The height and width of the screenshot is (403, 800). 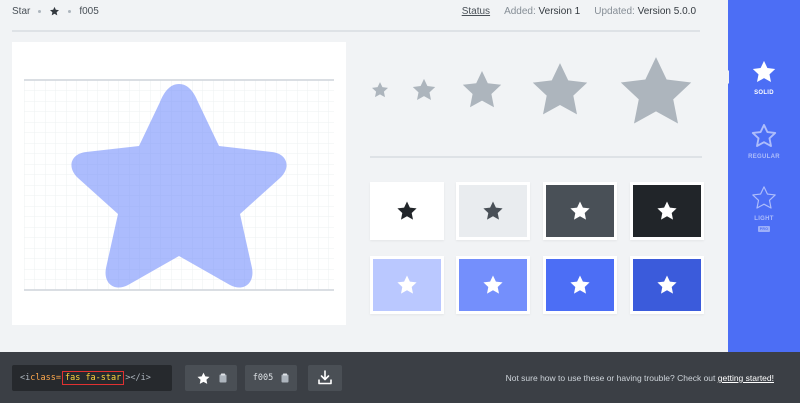 I want to click on size-previews, so click(x=536, y=95).